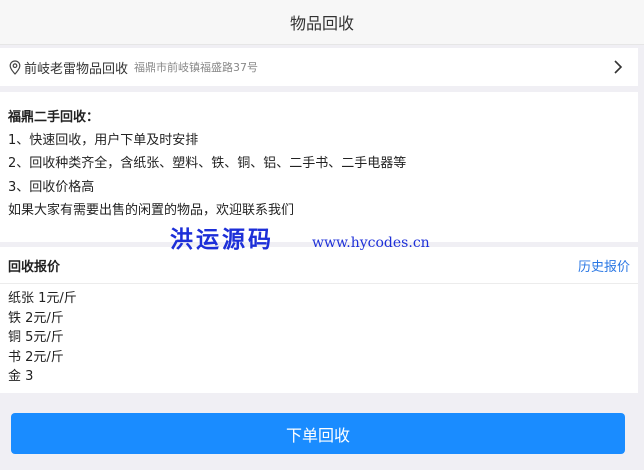 This screenshot has height=470, width=644. I want to click on price-item: 书 2元/斤, so click(36, 357).